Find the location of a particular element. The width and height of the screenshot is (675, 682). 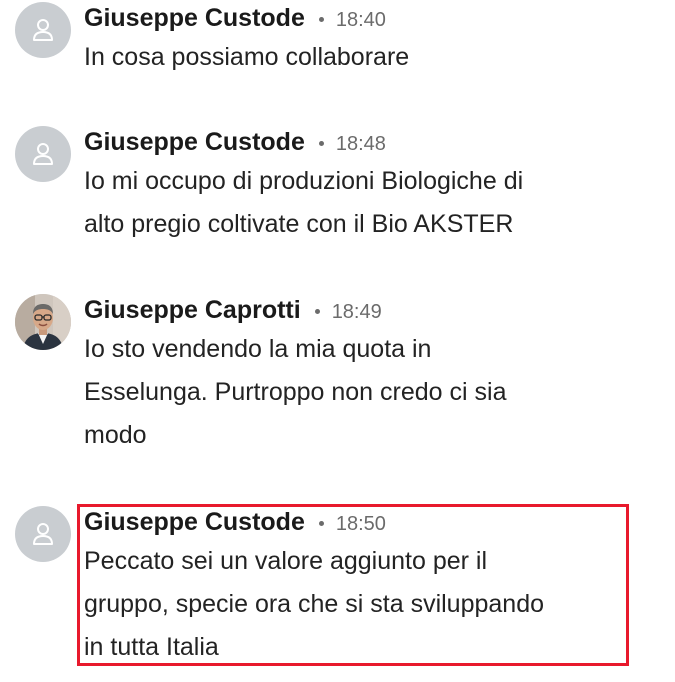

message-time: 18:49 is located at coordinates (356, 312).